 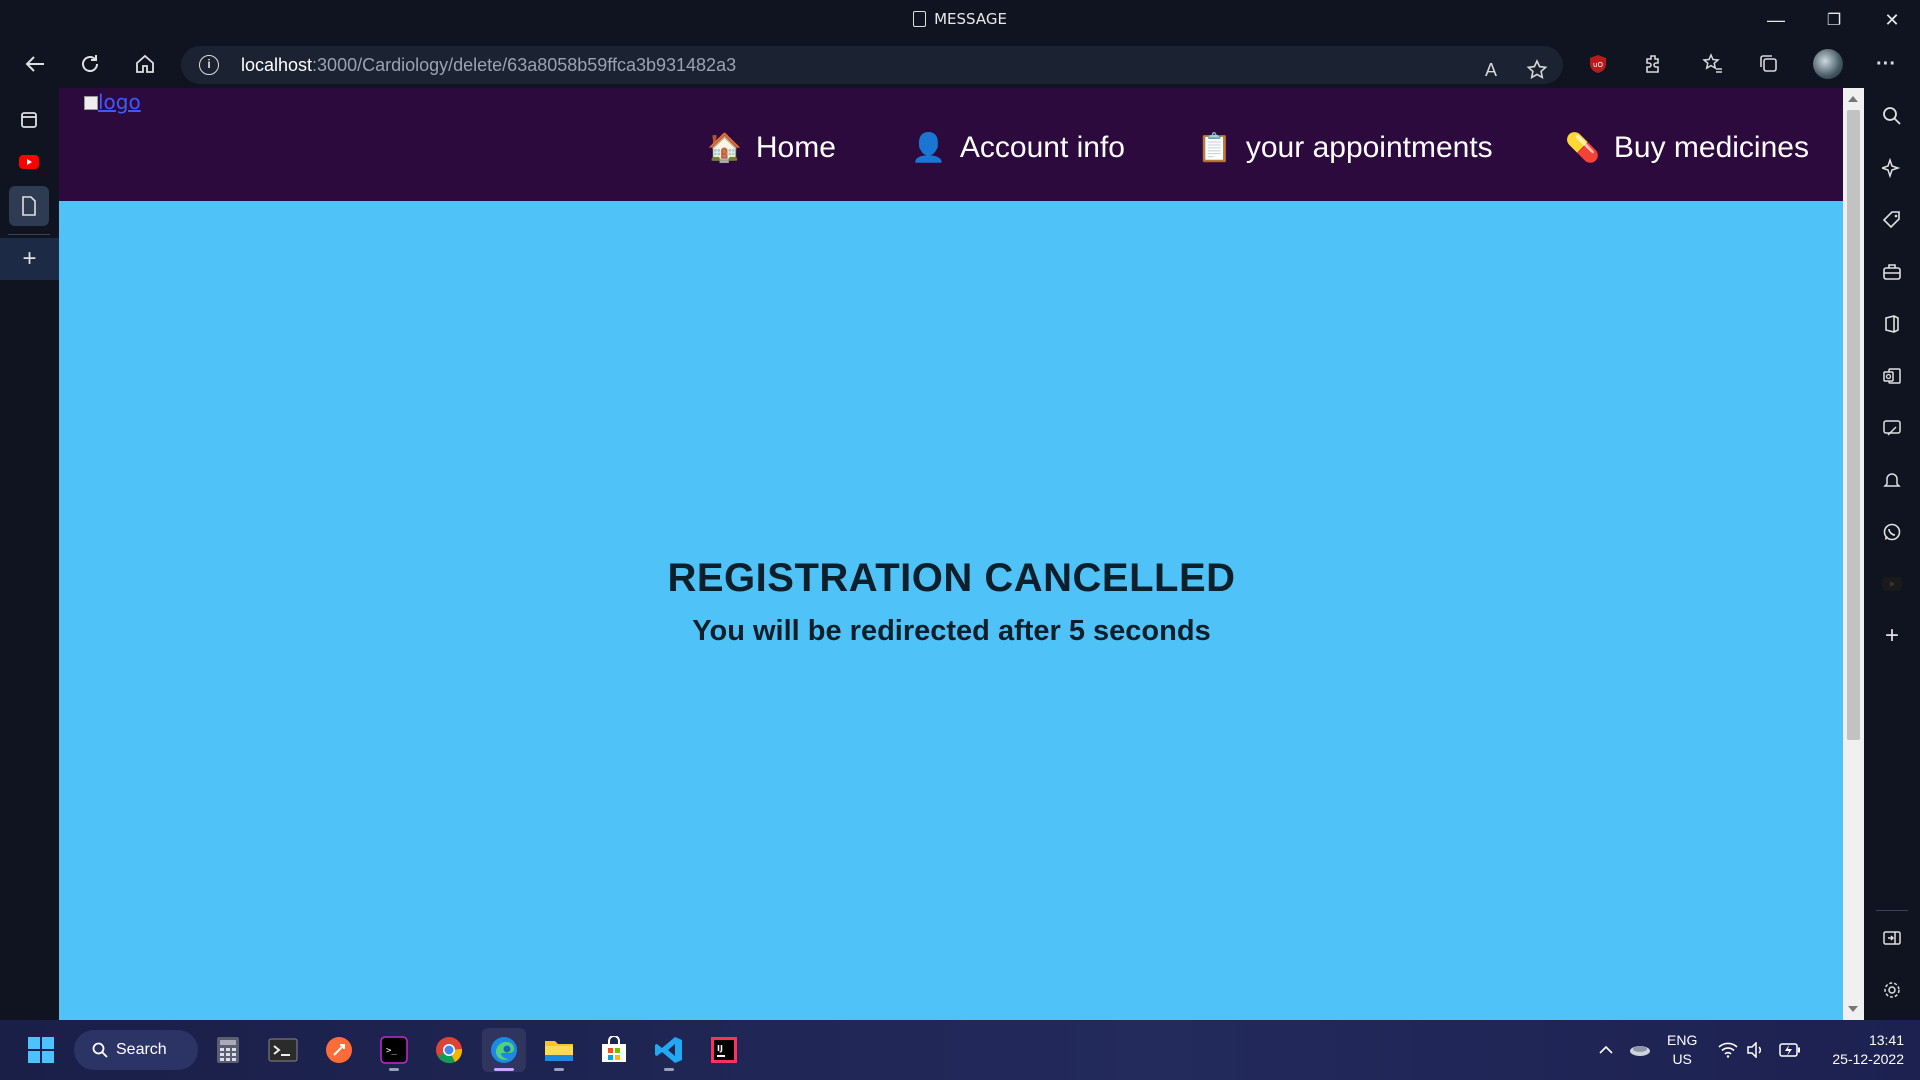 What do you see at coordinates (91, 103) in the screenshot?
I see `broken-image-icon` at bounding box center [91, 103].